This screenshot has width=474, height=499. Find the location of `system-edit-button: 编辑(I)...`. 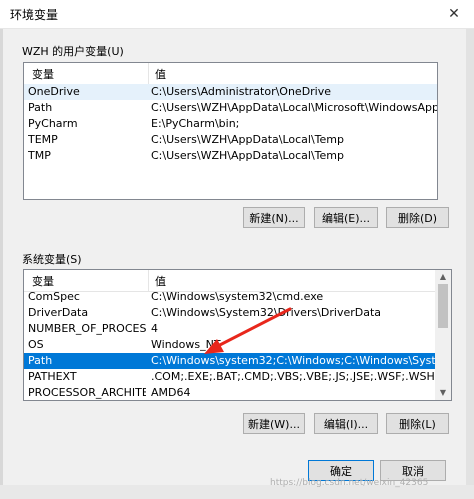

system-edit-button: 编辑(I)... is located at coordinates (346, 423).